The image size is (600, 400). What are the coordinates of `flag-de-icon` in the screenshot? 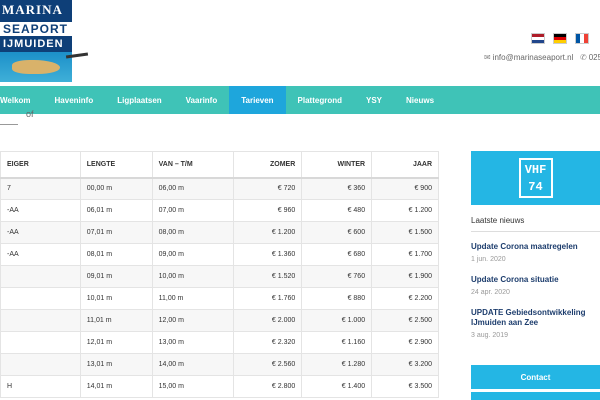 It's located at (560, 38).